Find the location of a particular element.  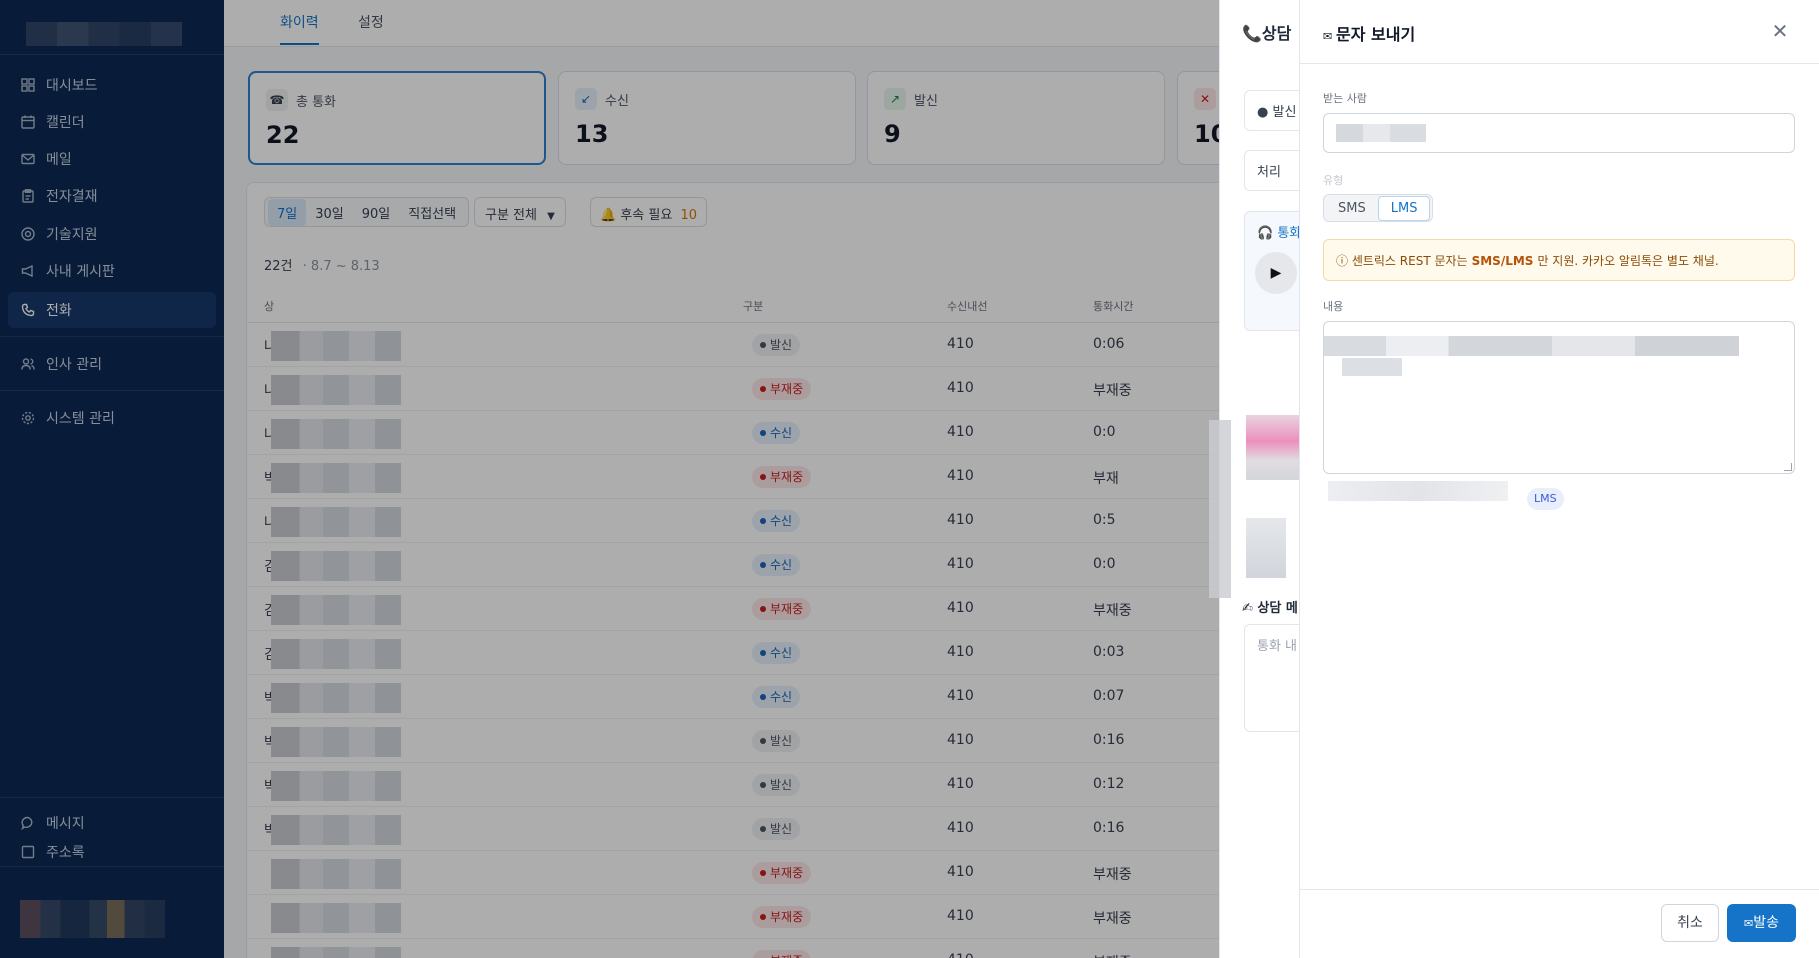

message-textarea is located at coordinates (1559, 397).